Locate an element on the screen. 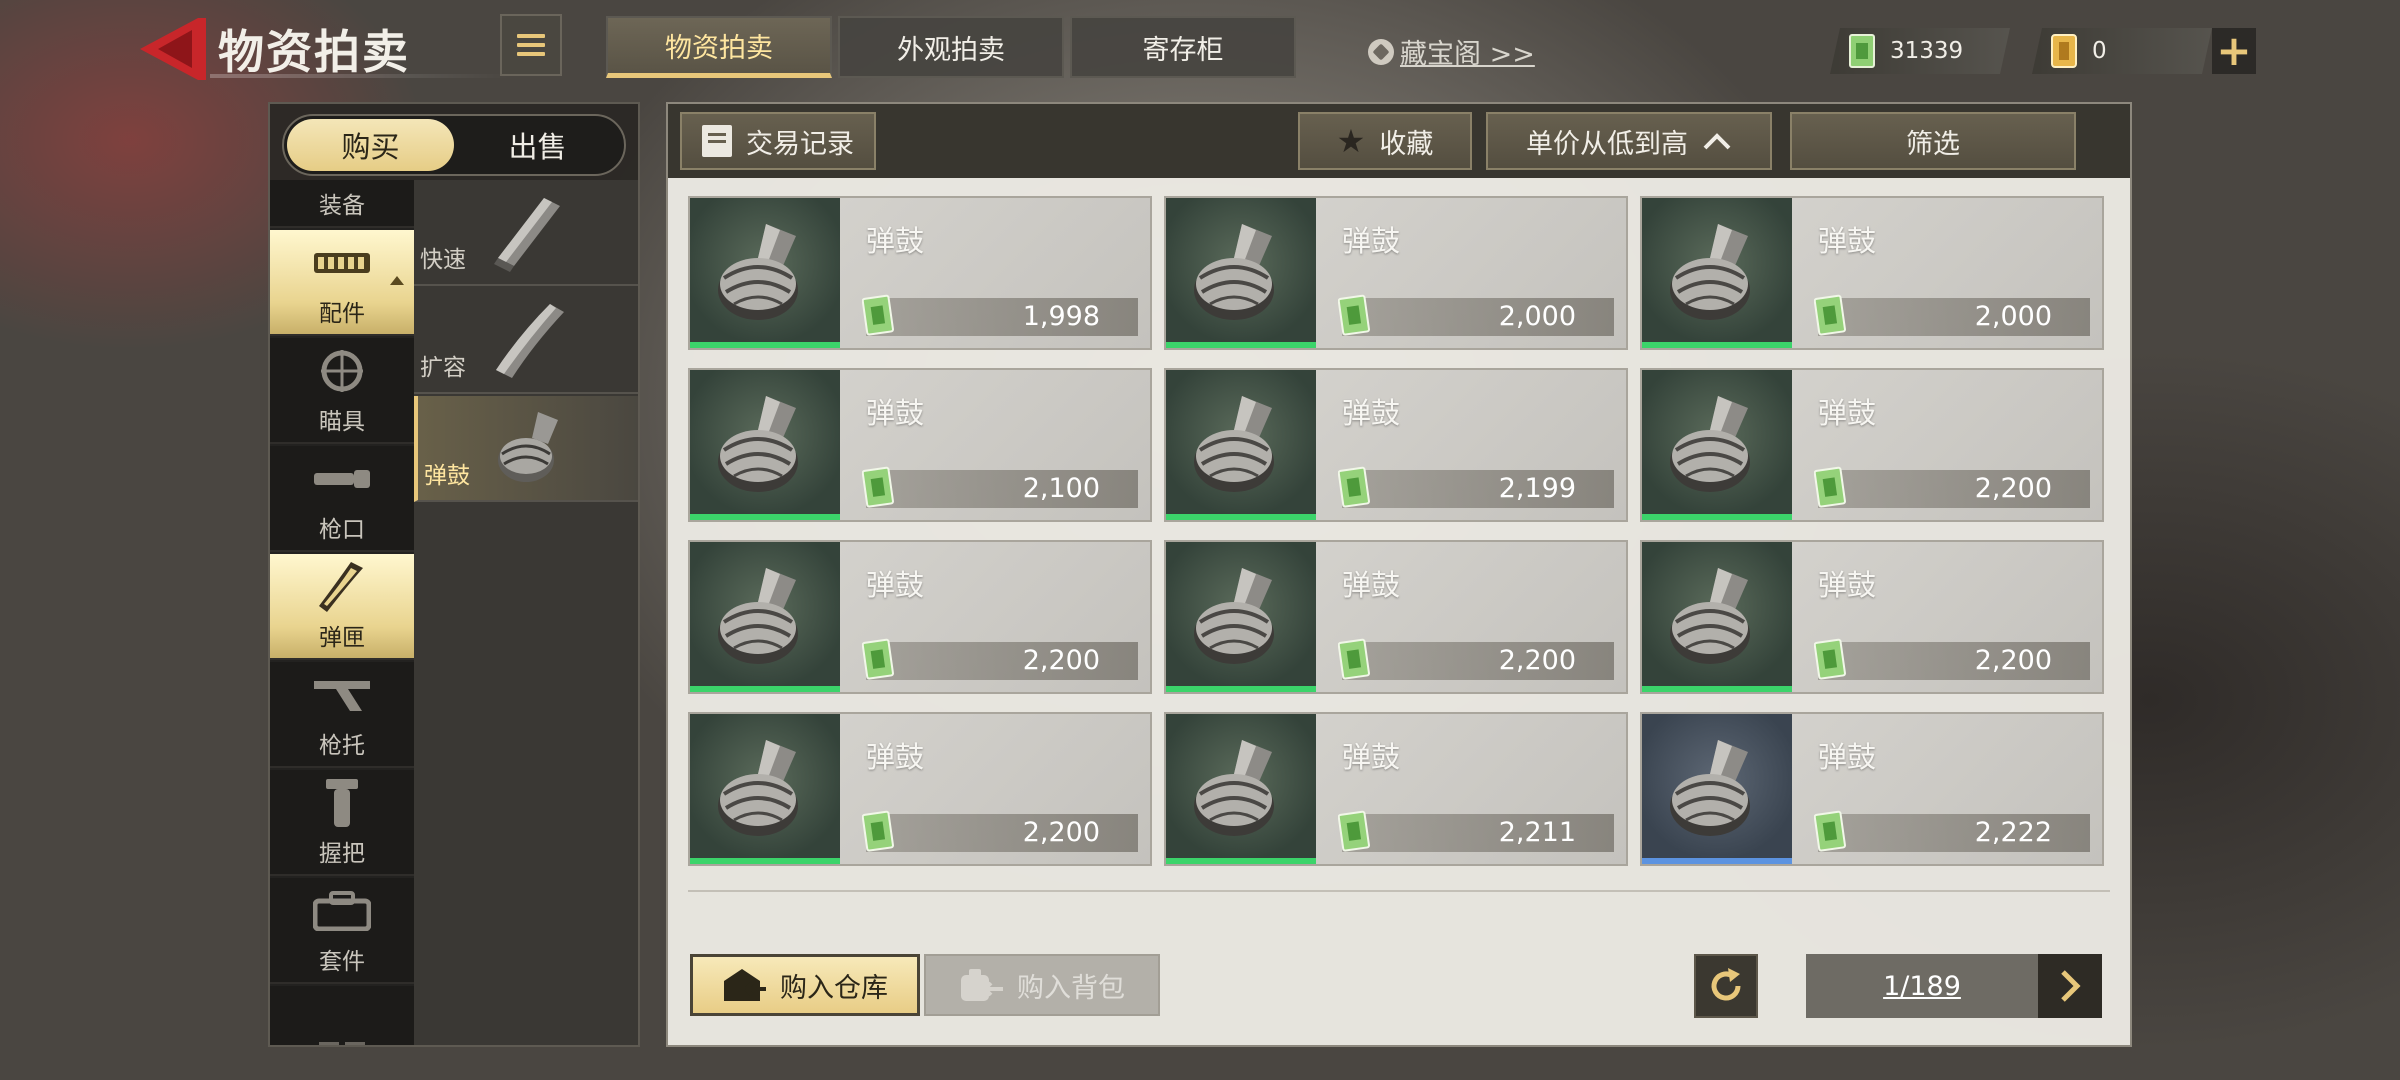  trade-record-label: 交易记录 is located at coordinates (800, 144).